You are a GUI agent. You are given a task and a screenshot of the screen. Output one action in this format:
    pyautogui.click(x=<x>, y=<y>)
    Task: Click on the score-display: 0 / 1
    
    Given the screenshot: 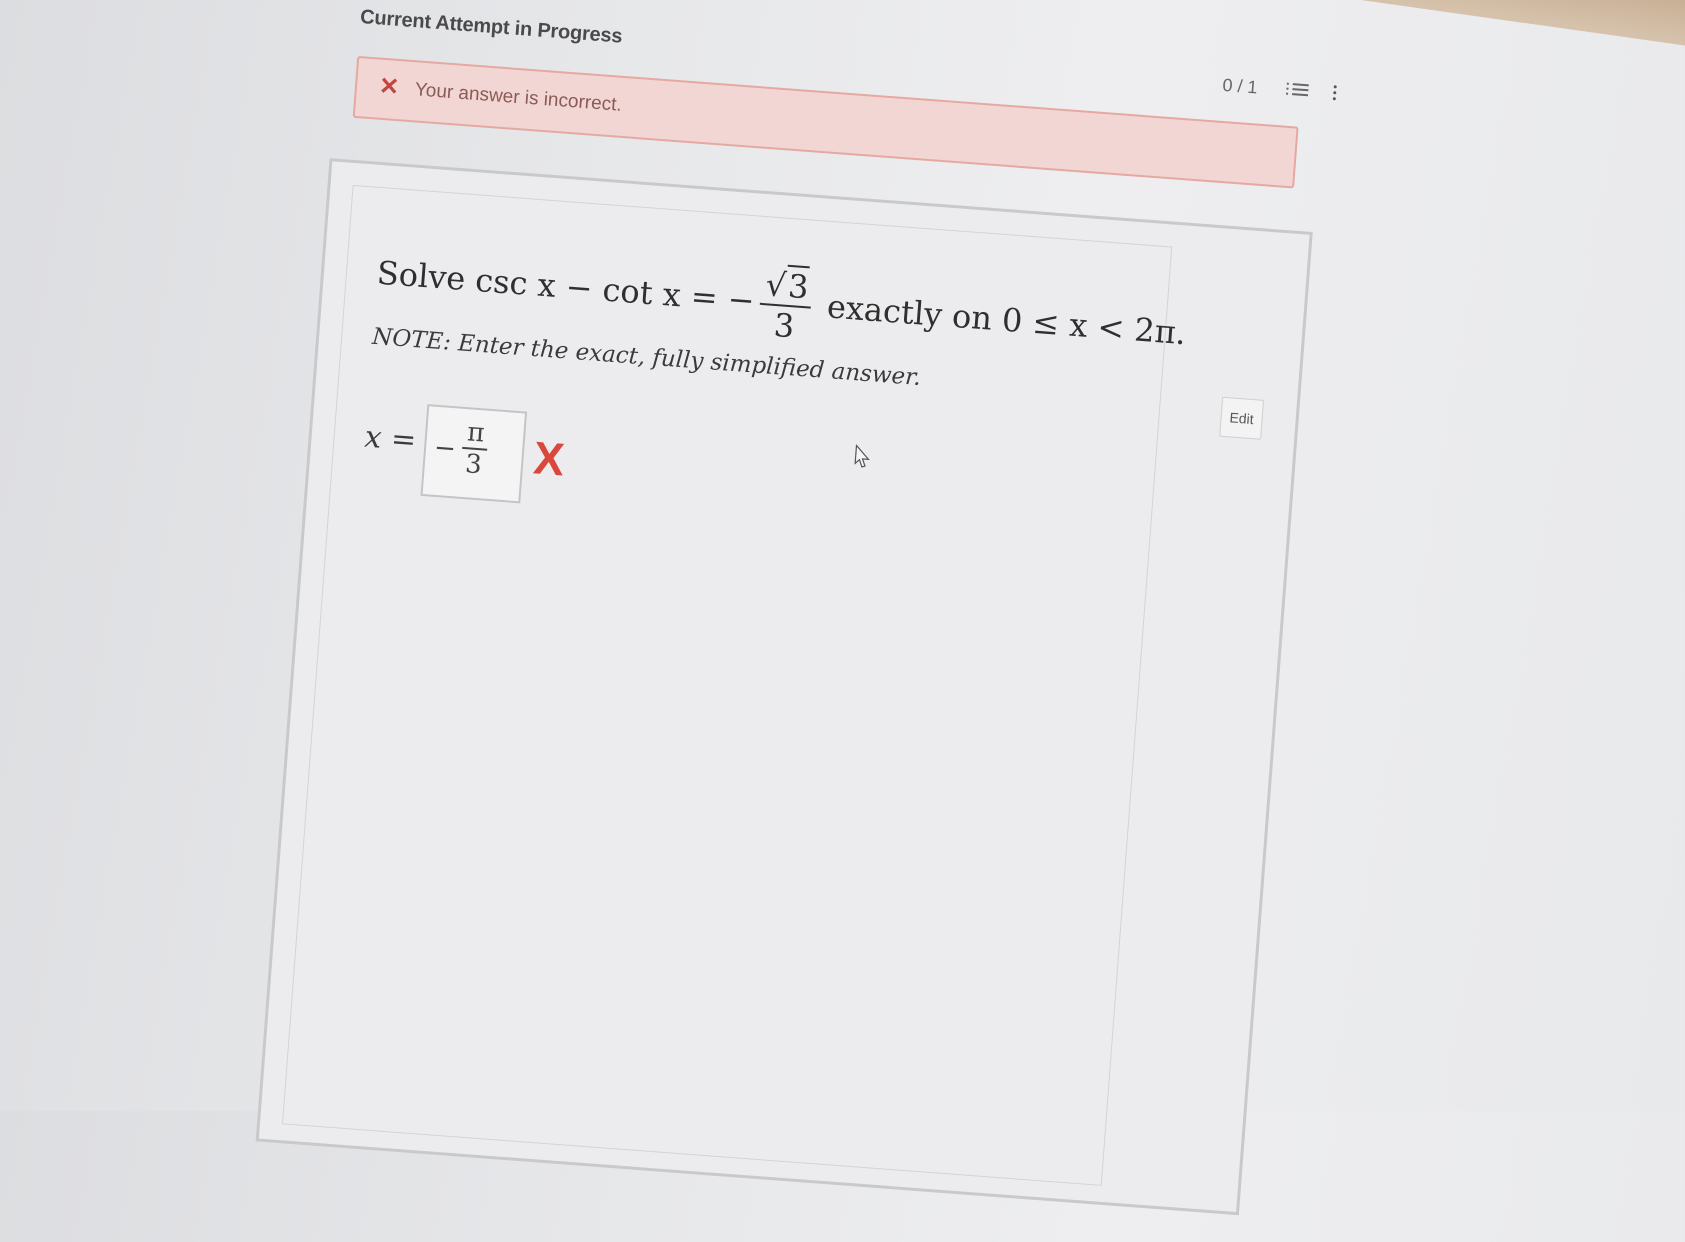 What is the action you would take?
    pyautogui.click(x=1240, y=86)
    